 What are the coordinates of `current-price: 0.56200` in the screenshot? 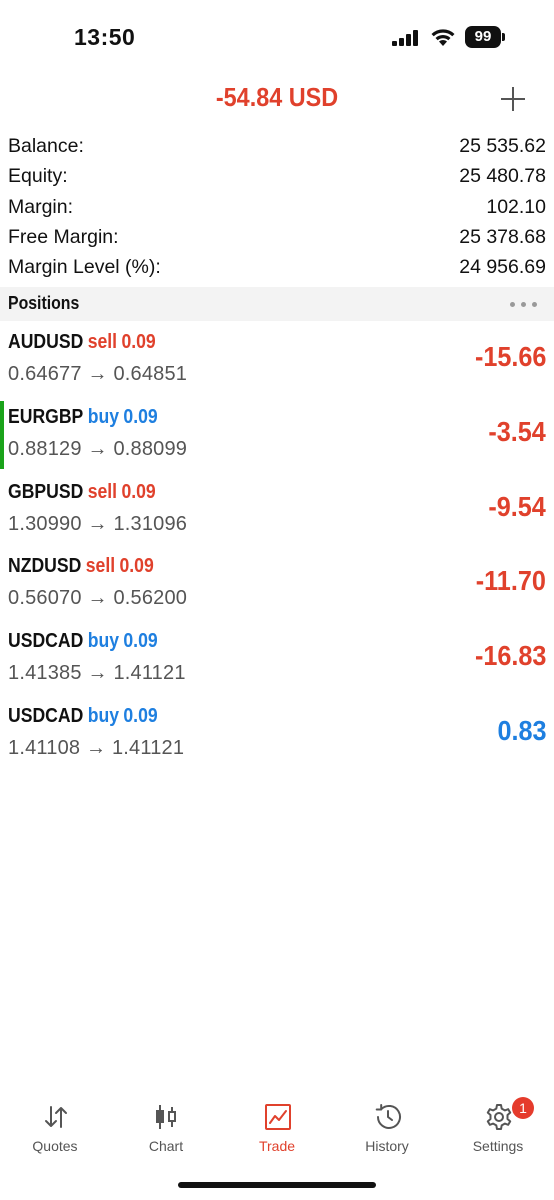 It's located at (150, 598).